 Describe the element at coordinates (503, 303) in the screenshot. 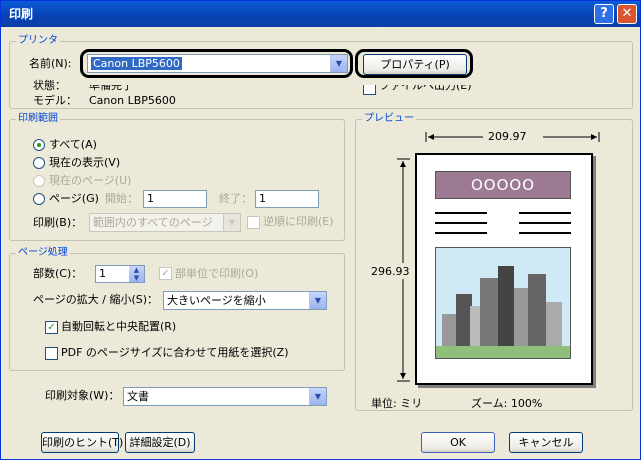

I see `preview-city-image` at that location.